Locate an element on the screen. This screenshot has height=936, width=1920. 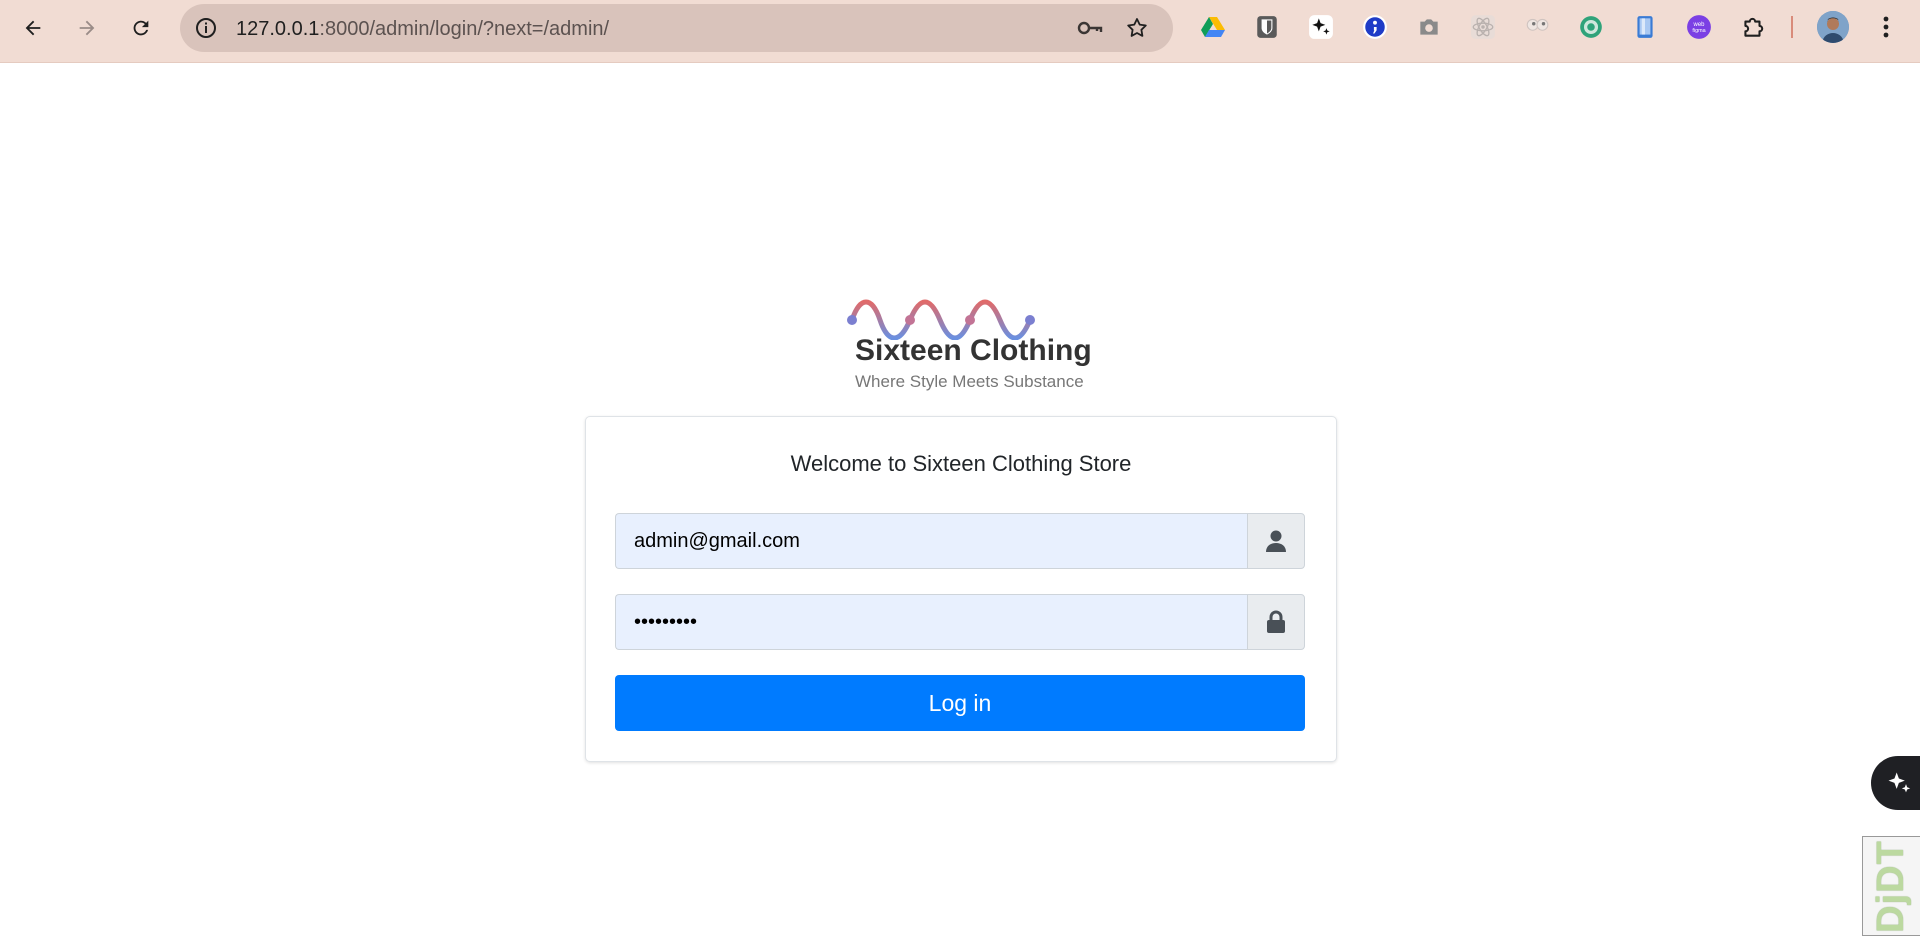
back-button is located at coordinates (33, 28).